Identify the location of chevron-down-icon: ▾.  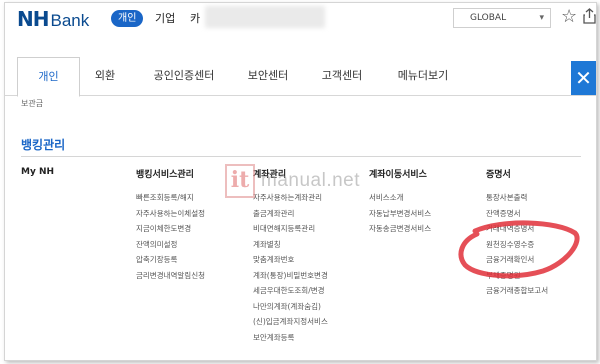
(541, 18).